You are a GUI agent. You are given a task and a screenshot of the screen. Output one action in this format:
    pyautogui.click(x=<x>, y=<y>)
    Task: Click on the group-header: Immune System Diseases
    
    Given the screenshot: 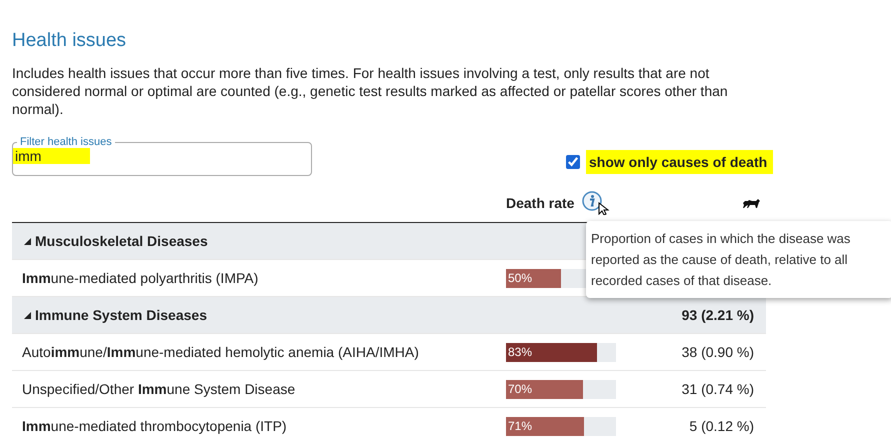 What is the action you would take?
    pyautogui.click(x=121, y=315)
    